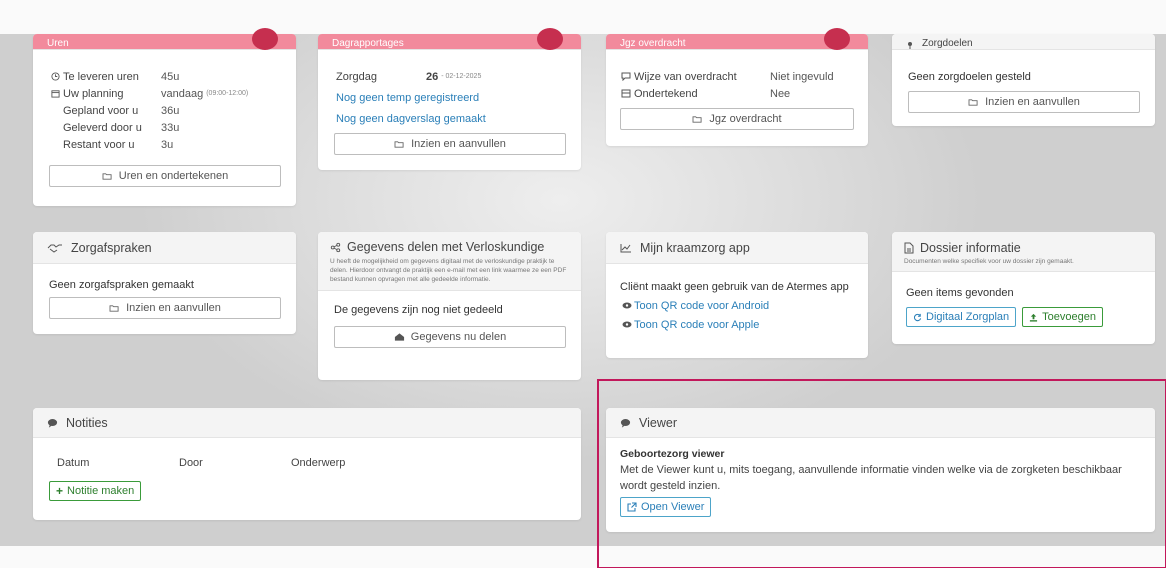 The width and height of the screenshot is (1166, 568). What do you see at coordinates (1023, 42) in the screenshot?
I see `zorgdoelen-card-header: Zorgdoelen` at bounding box center [1023, 42].